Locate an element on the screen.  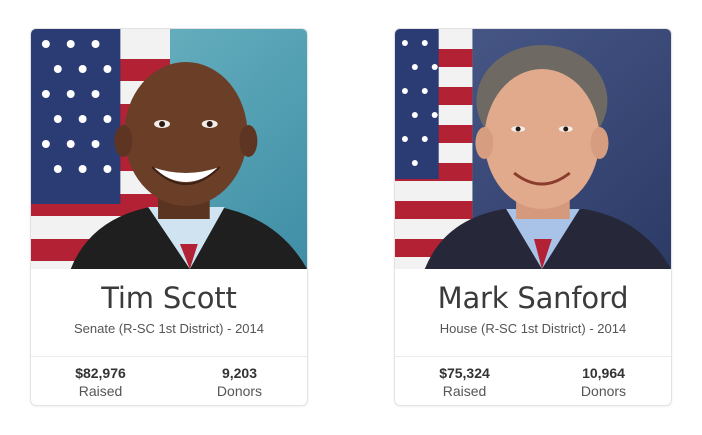
donors-count: 9,203 is located at coordinates (239, 373).